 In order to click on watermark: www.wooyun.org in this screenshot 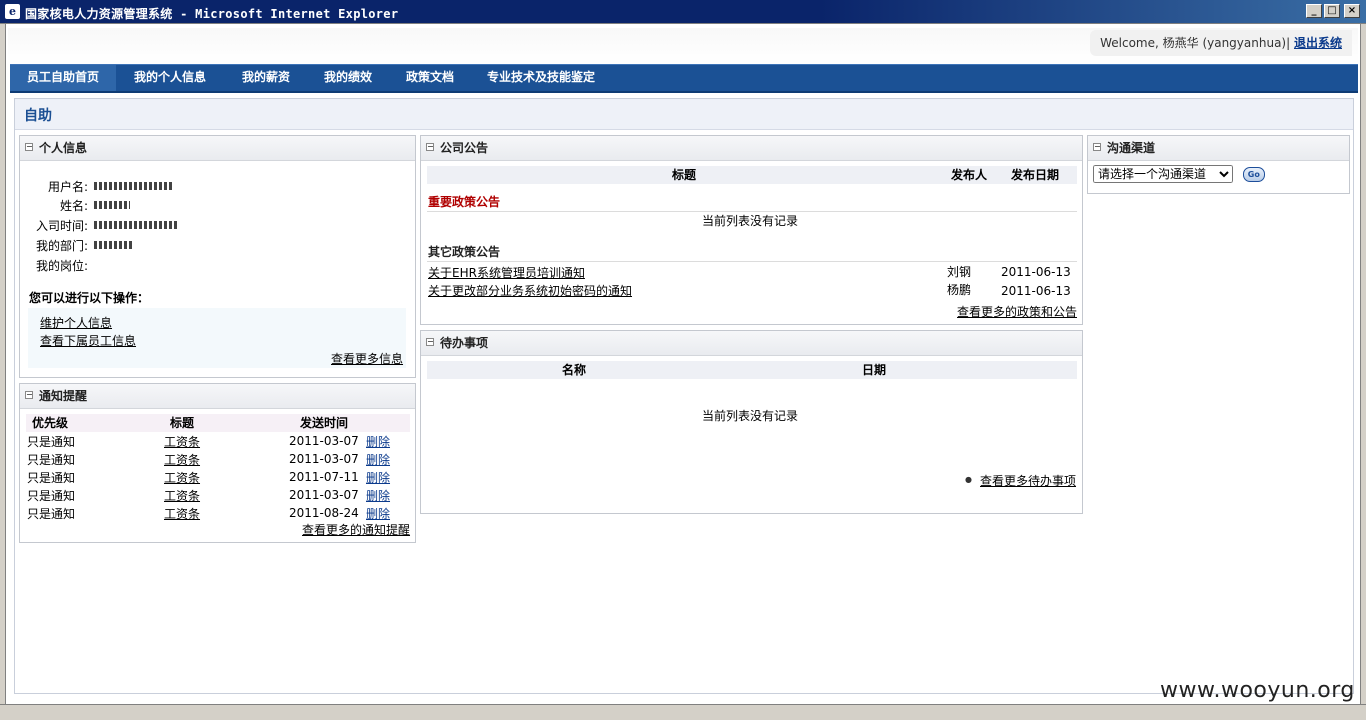, I will do `click(1257, 690)`.